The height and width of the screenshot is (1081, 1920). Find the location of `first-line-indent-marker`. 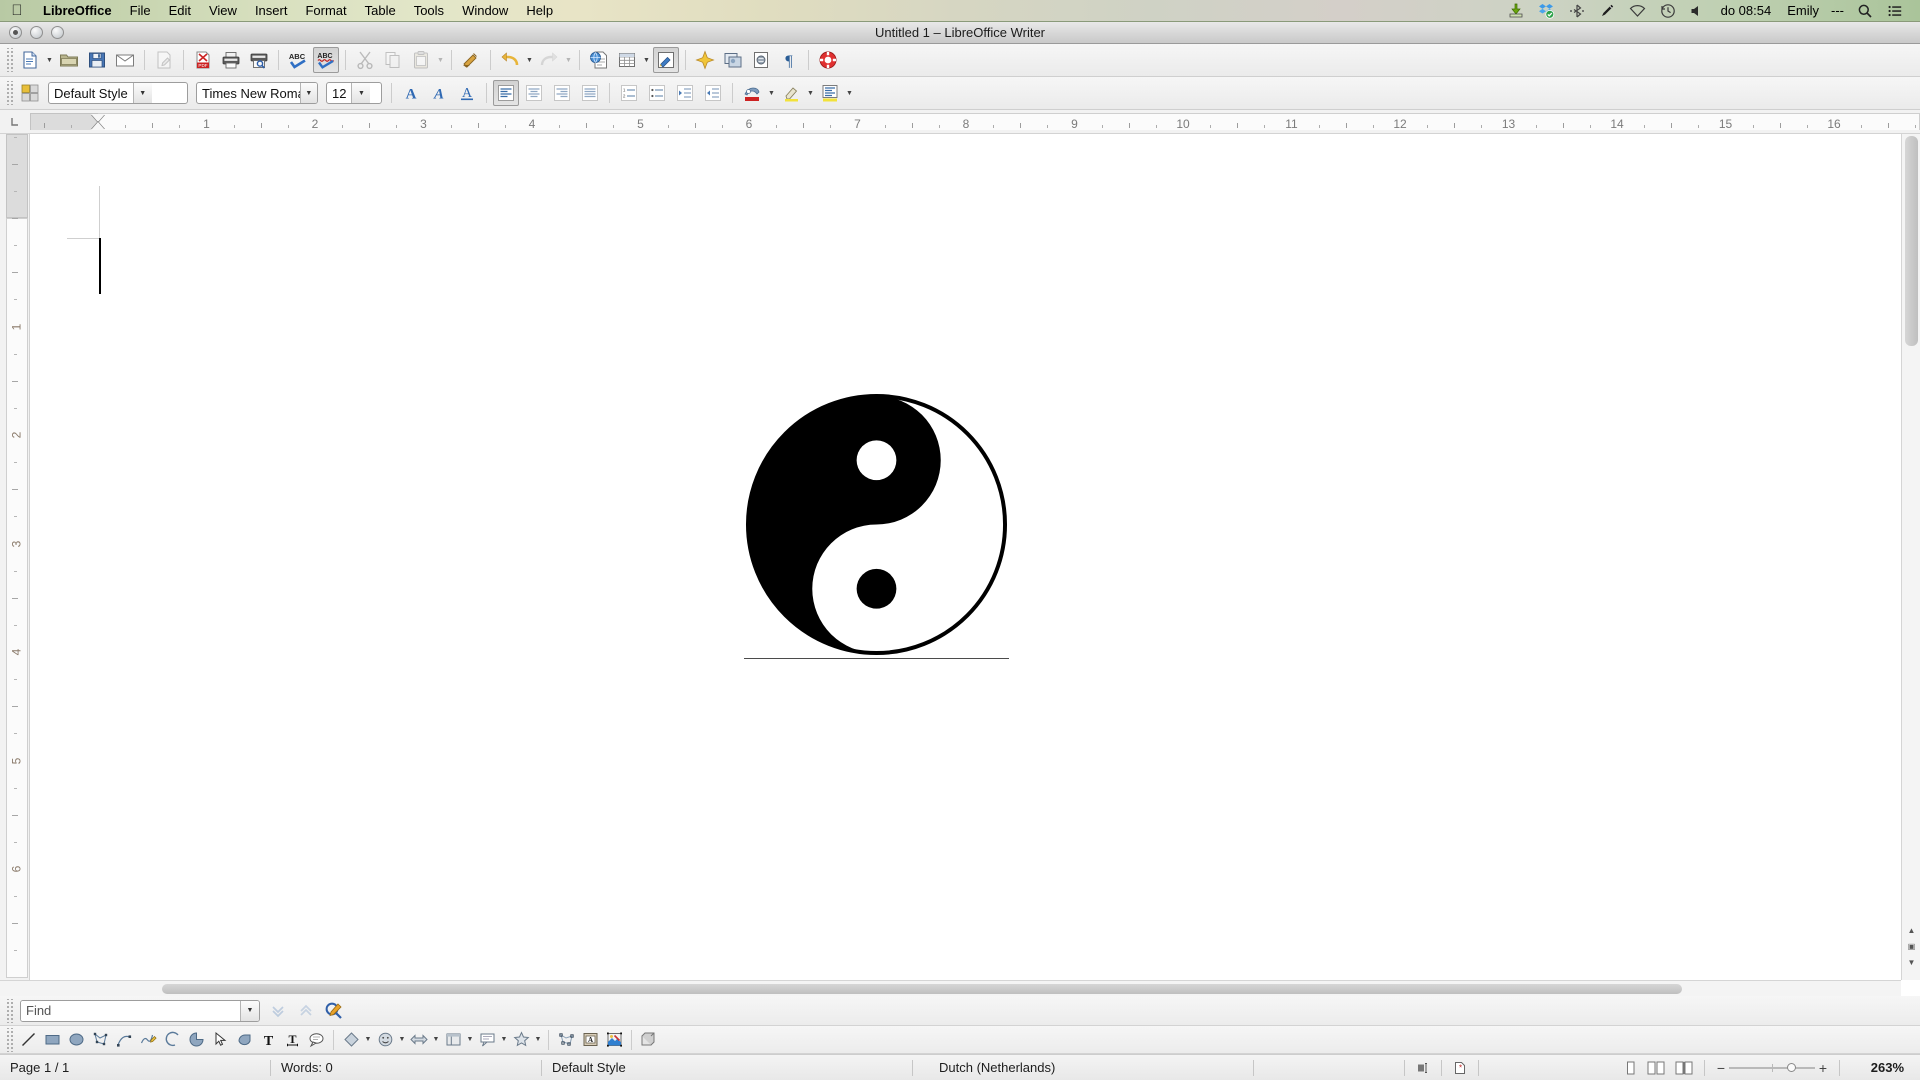

first-line-indent-marker is located at coordinates (98, 118).